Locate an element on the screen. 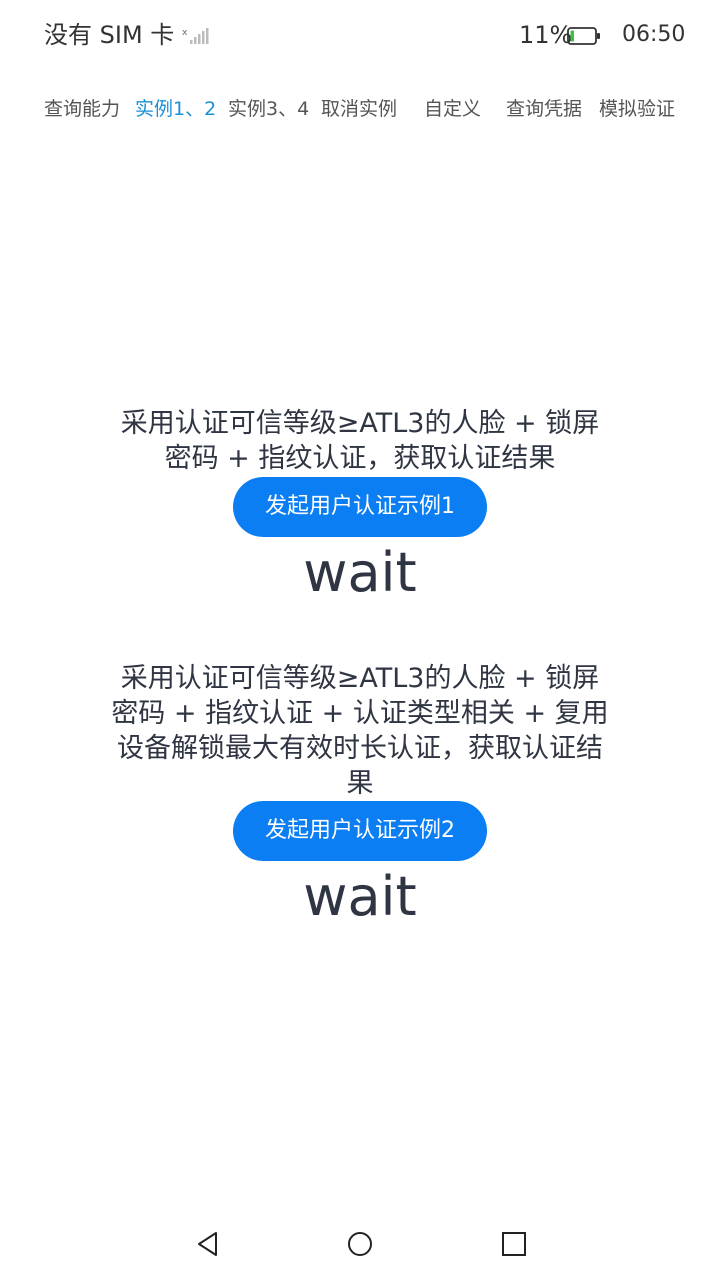 The width and height of the screenshot is (720, 1280). clock: 06:50 is located at coordinates (654, 34).